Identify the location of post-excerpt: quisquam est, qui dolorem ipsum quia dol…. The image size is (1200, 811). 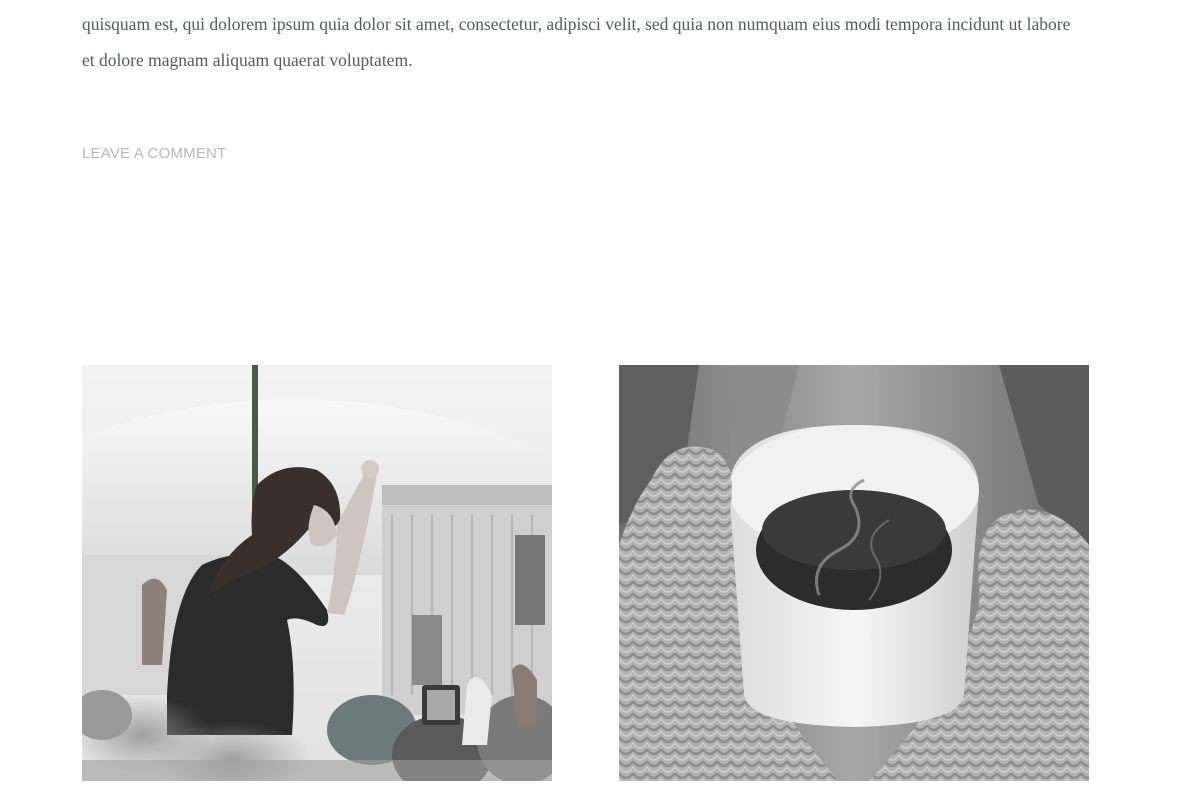
(587, 42).